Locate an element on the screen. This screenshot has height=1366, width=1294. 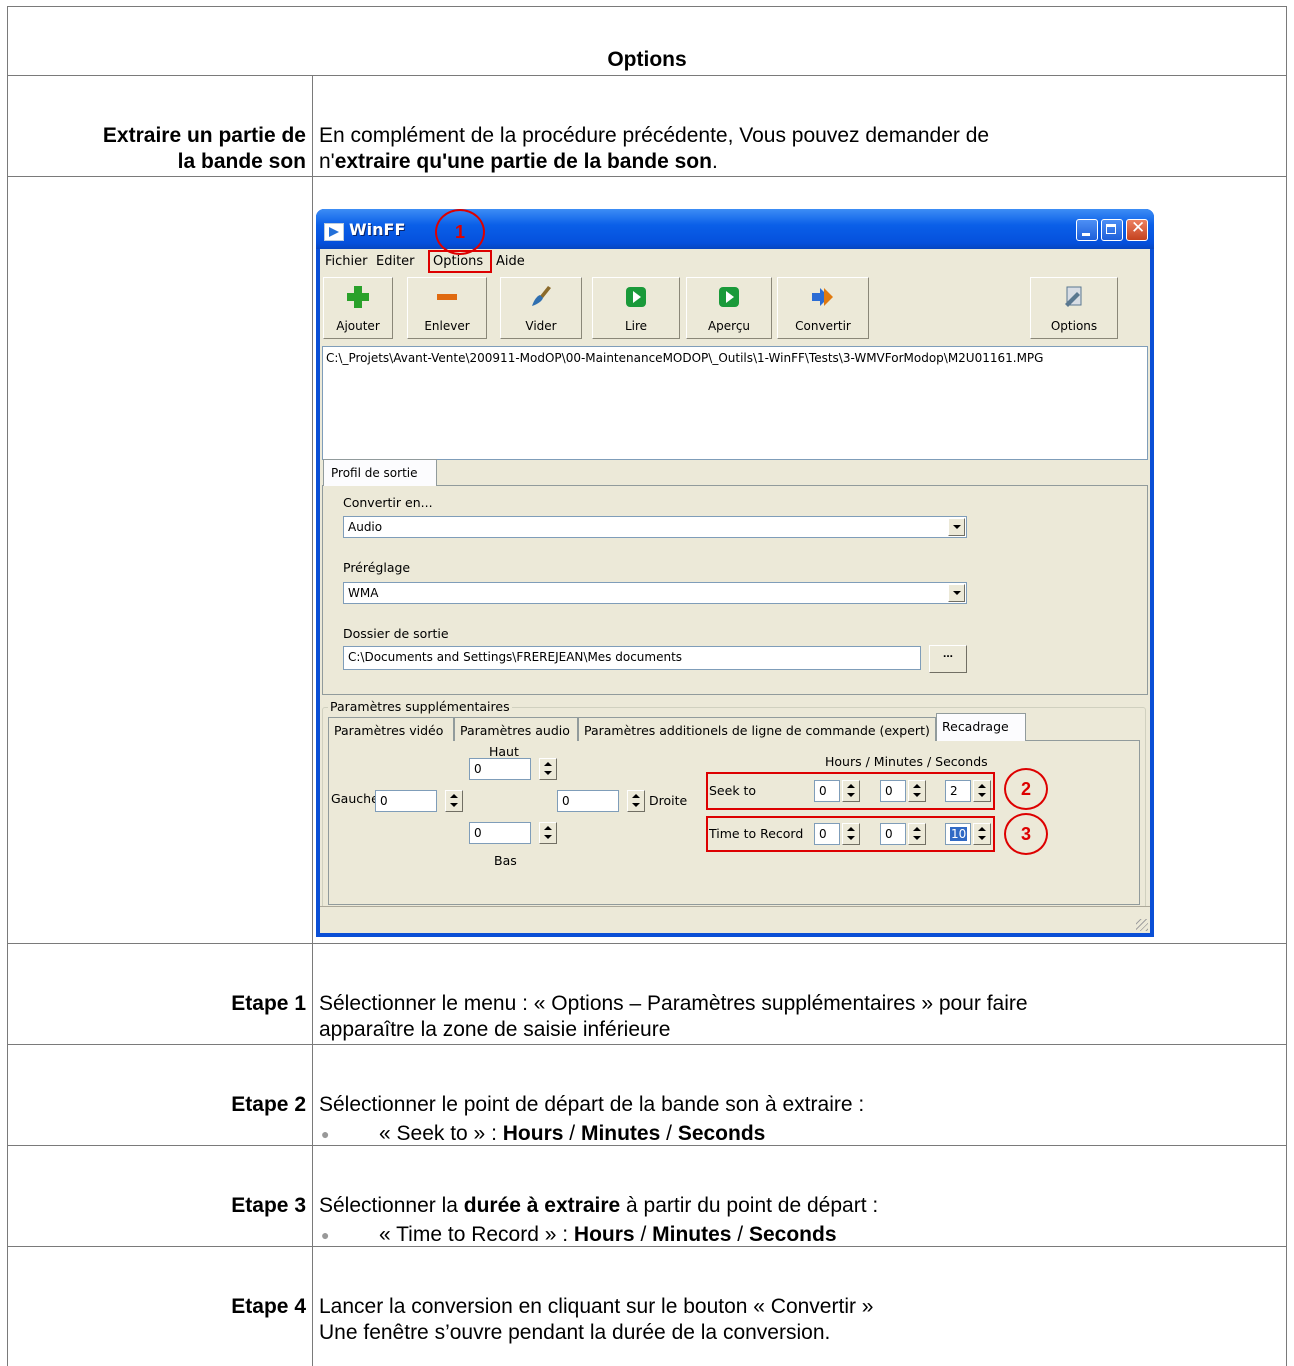
add-button: Ajouter is located at coordinates (358, 308).